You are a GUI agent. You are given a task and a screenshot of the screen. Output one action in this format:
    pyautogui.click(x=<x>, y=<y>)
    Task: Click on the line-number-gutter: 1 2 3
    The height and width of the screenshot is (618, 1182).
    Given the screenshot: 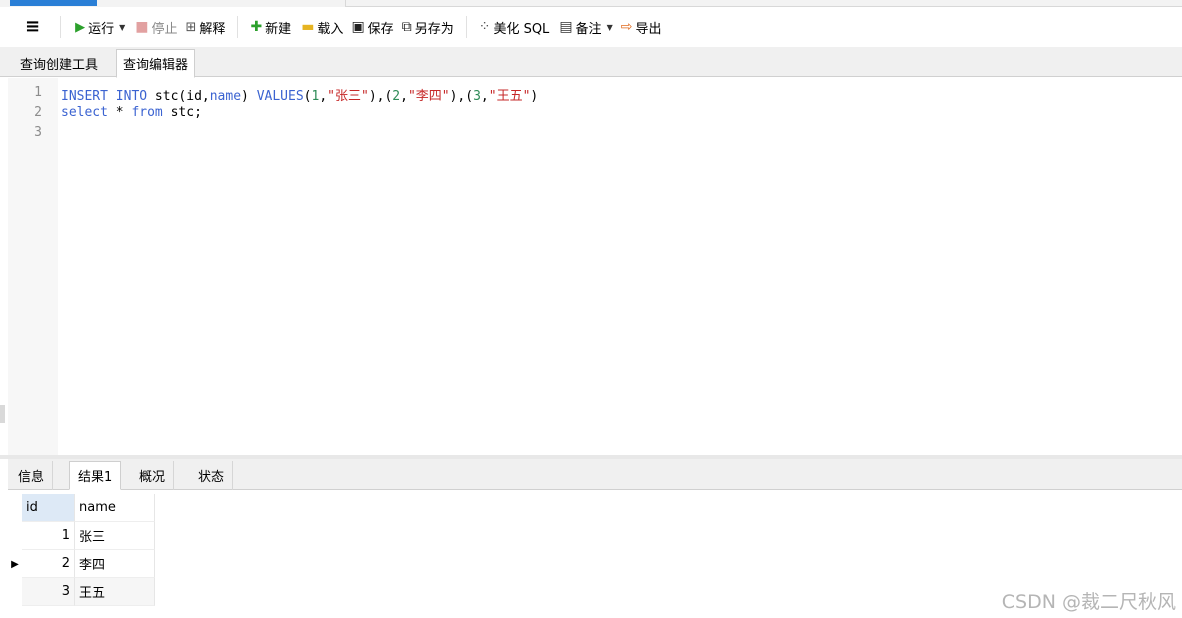 What is the action you would take?
    pyautogui.click(x=33, y=266)
    